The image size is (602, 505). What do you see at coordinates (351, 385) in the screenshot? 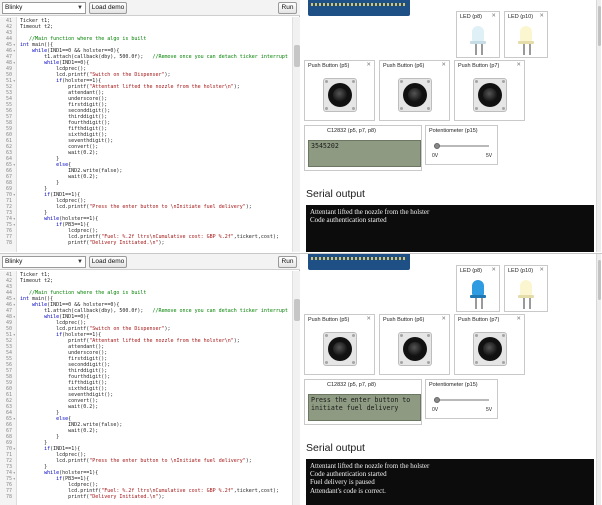
I see `component-label: C12832 (p5, p7, p8)` at bounding box center [351, 385].